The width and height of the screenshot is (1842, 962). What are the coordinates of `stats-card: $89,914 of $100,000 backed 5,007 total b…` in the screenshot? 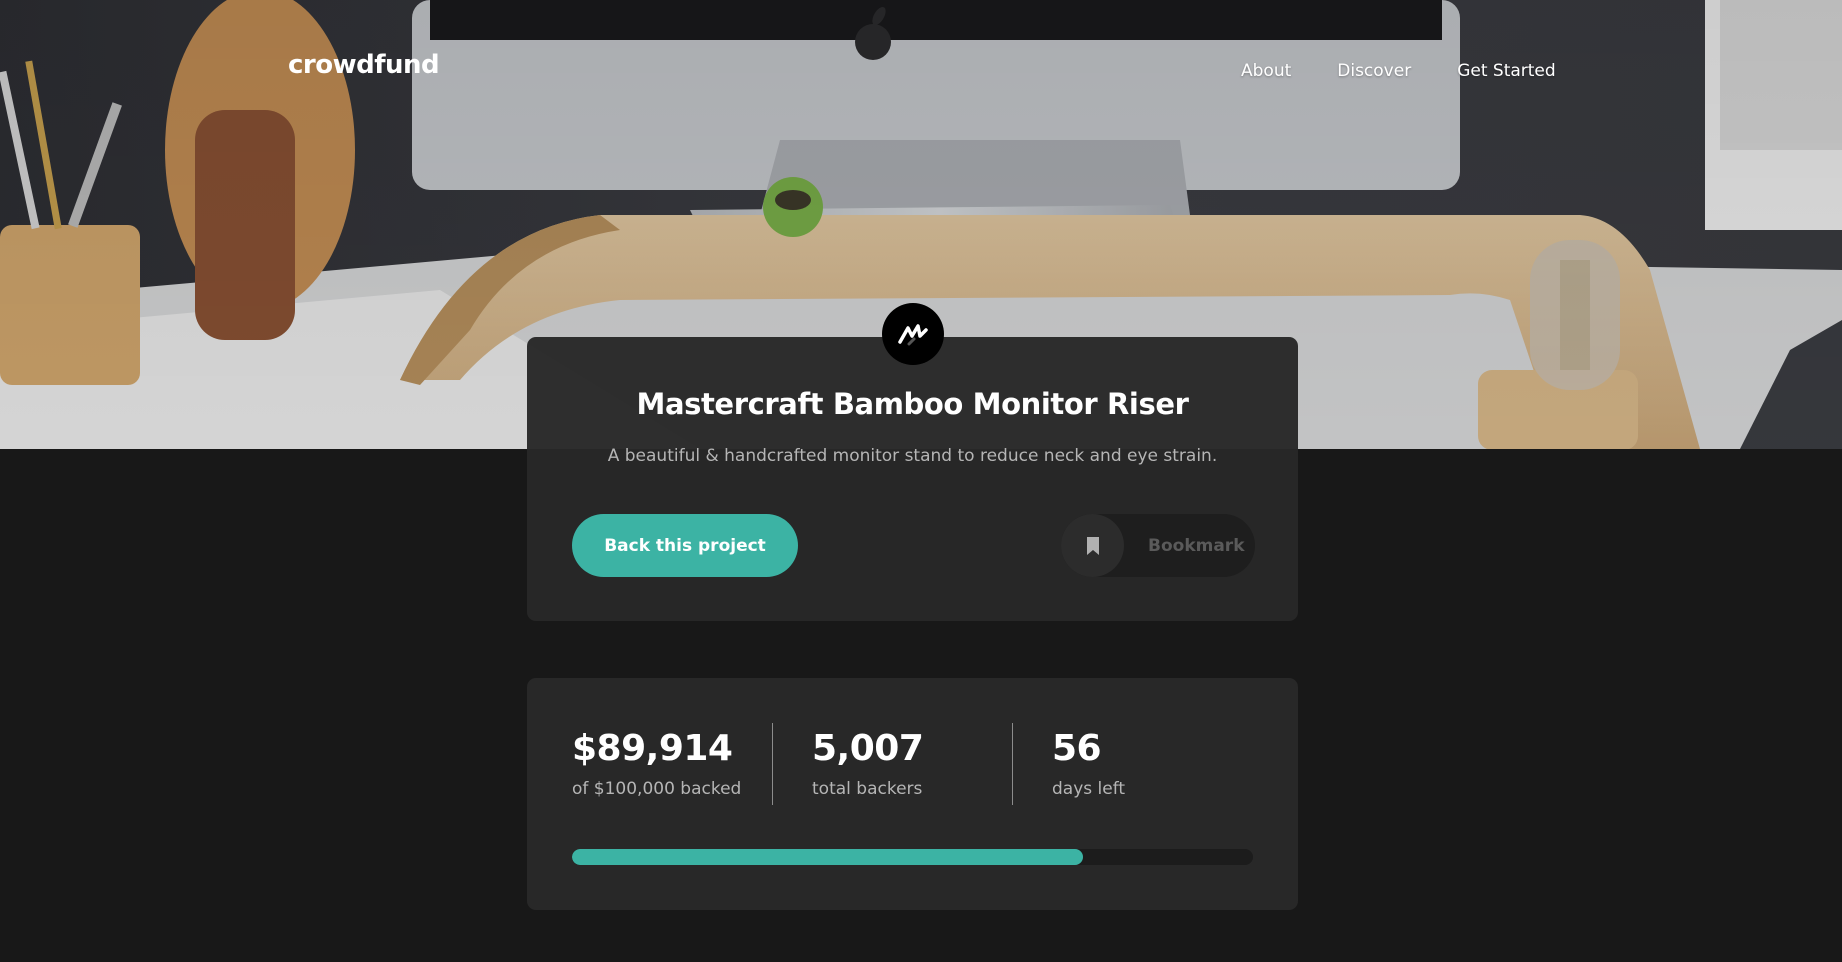 It's located at (912, 794).